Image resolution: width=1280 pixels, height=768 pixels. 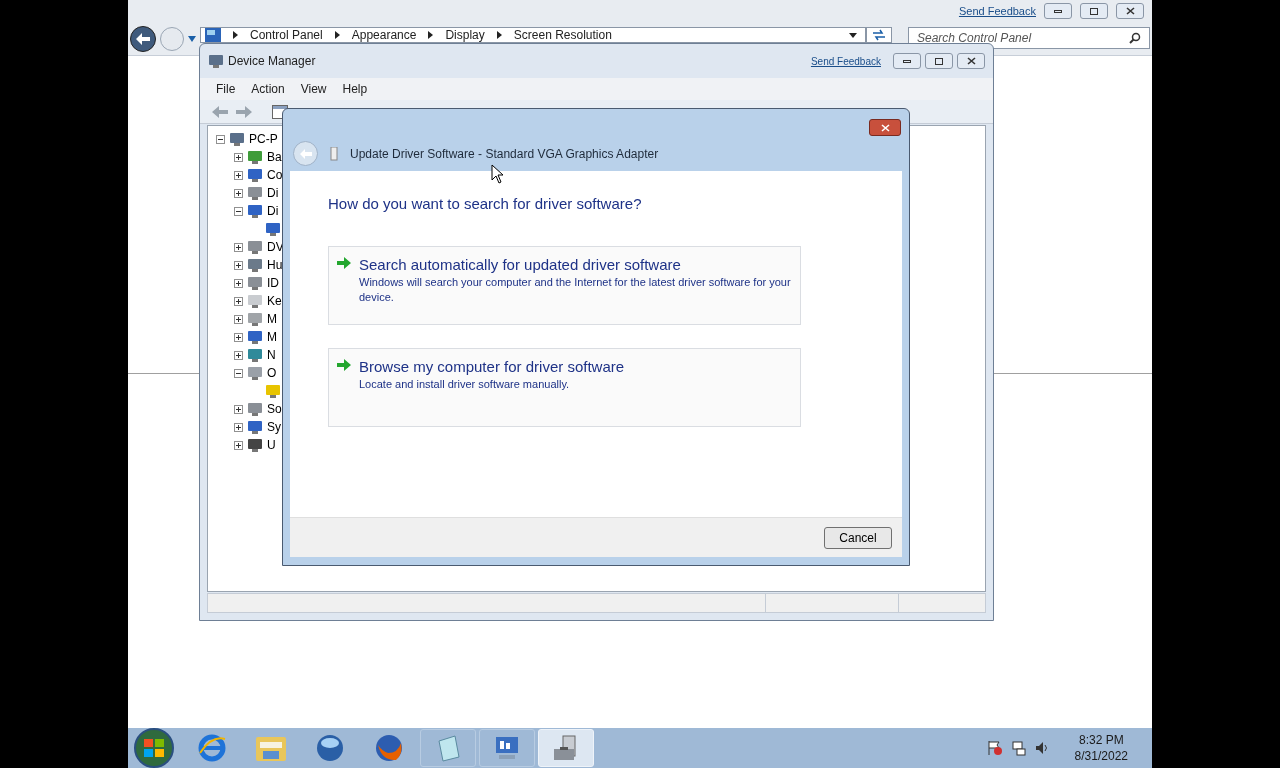 I want to click on breadcrumb-item: Display, so click(x=465, y=35).